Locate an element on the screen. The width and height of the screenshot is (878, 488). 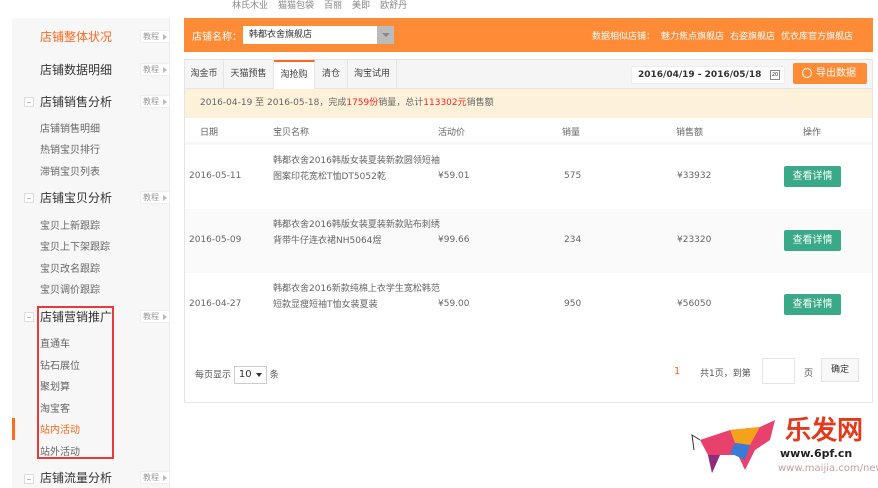
similar-label: 数据相似店铺： is located at coordinates (623, 37).